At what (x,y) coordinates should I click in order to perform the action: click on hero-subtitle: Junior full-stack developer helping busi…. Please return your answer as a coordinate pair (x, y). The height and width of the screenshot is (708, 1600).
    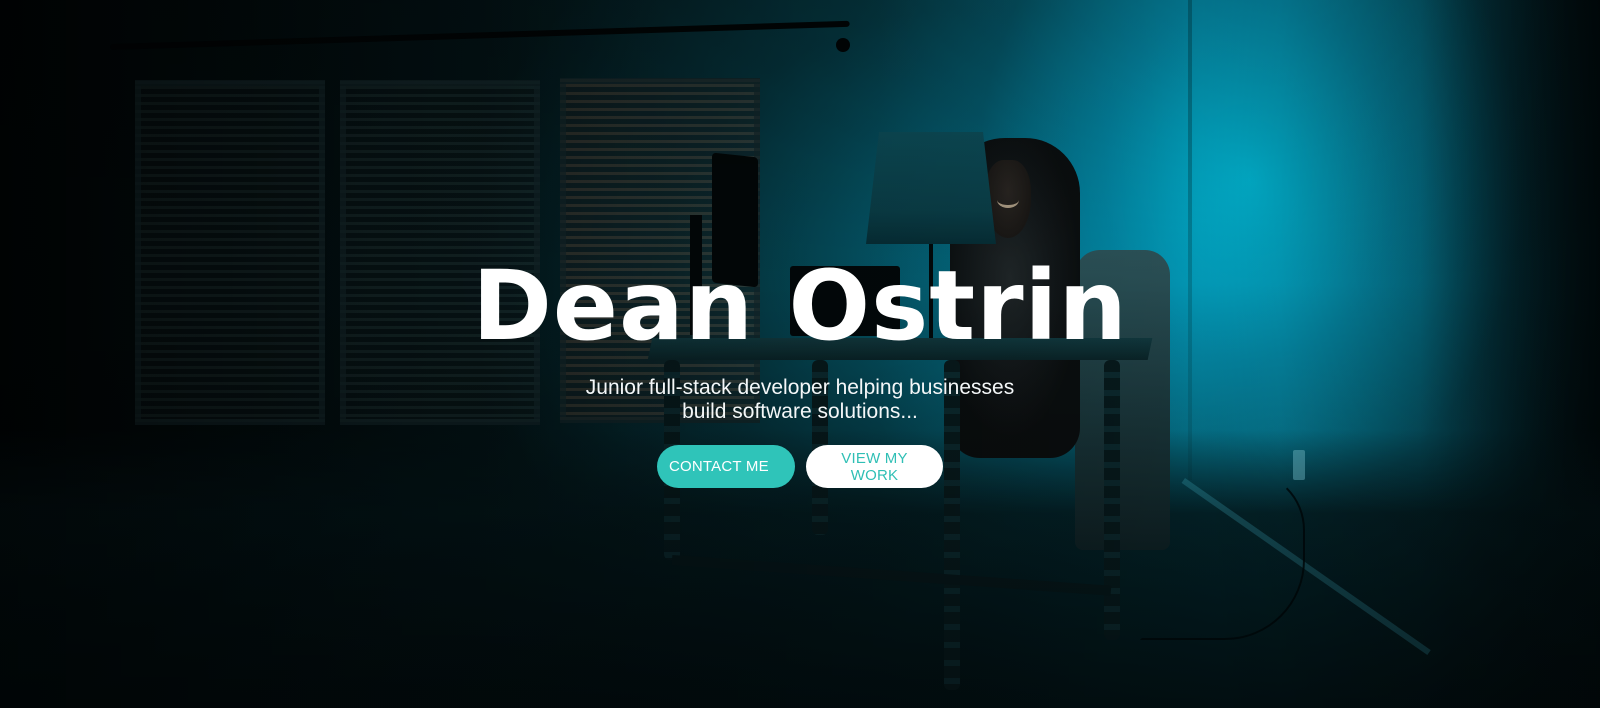
    Looking at the image, I should click on (800, 399).